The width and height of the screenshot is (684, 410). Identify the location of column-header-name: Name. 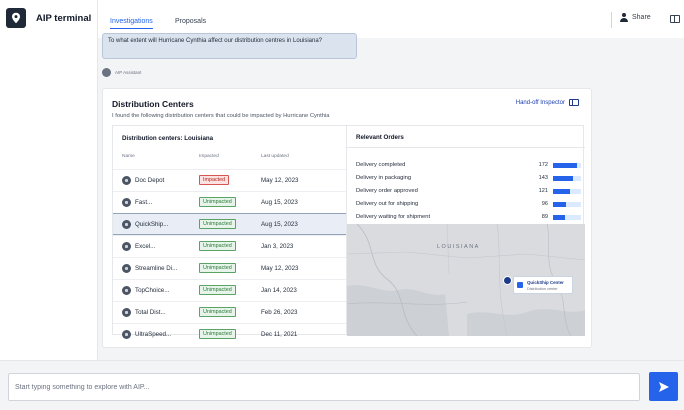
(128, 156).